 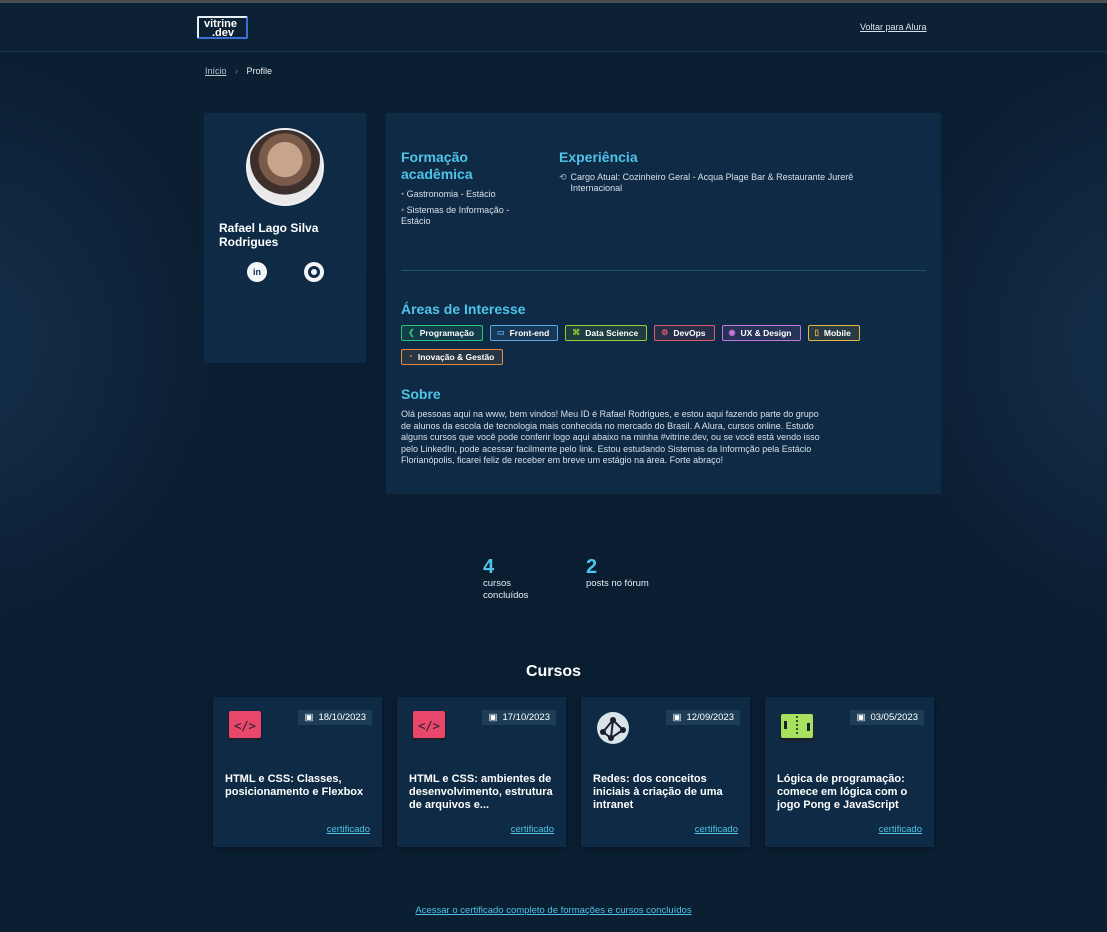 What do you see at coordinates (463, 309) in the screenshot?
I see `interests-title: Áreas de Interesse` at bounding box center [463, 309].